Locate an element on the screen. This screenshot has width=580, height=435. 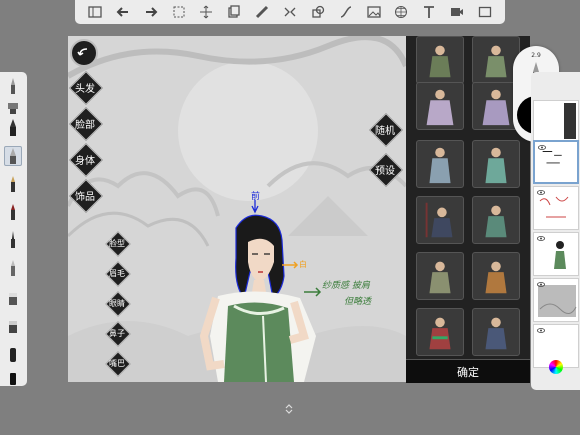
eraser-soft-icon is located at coordinates (13, 326).